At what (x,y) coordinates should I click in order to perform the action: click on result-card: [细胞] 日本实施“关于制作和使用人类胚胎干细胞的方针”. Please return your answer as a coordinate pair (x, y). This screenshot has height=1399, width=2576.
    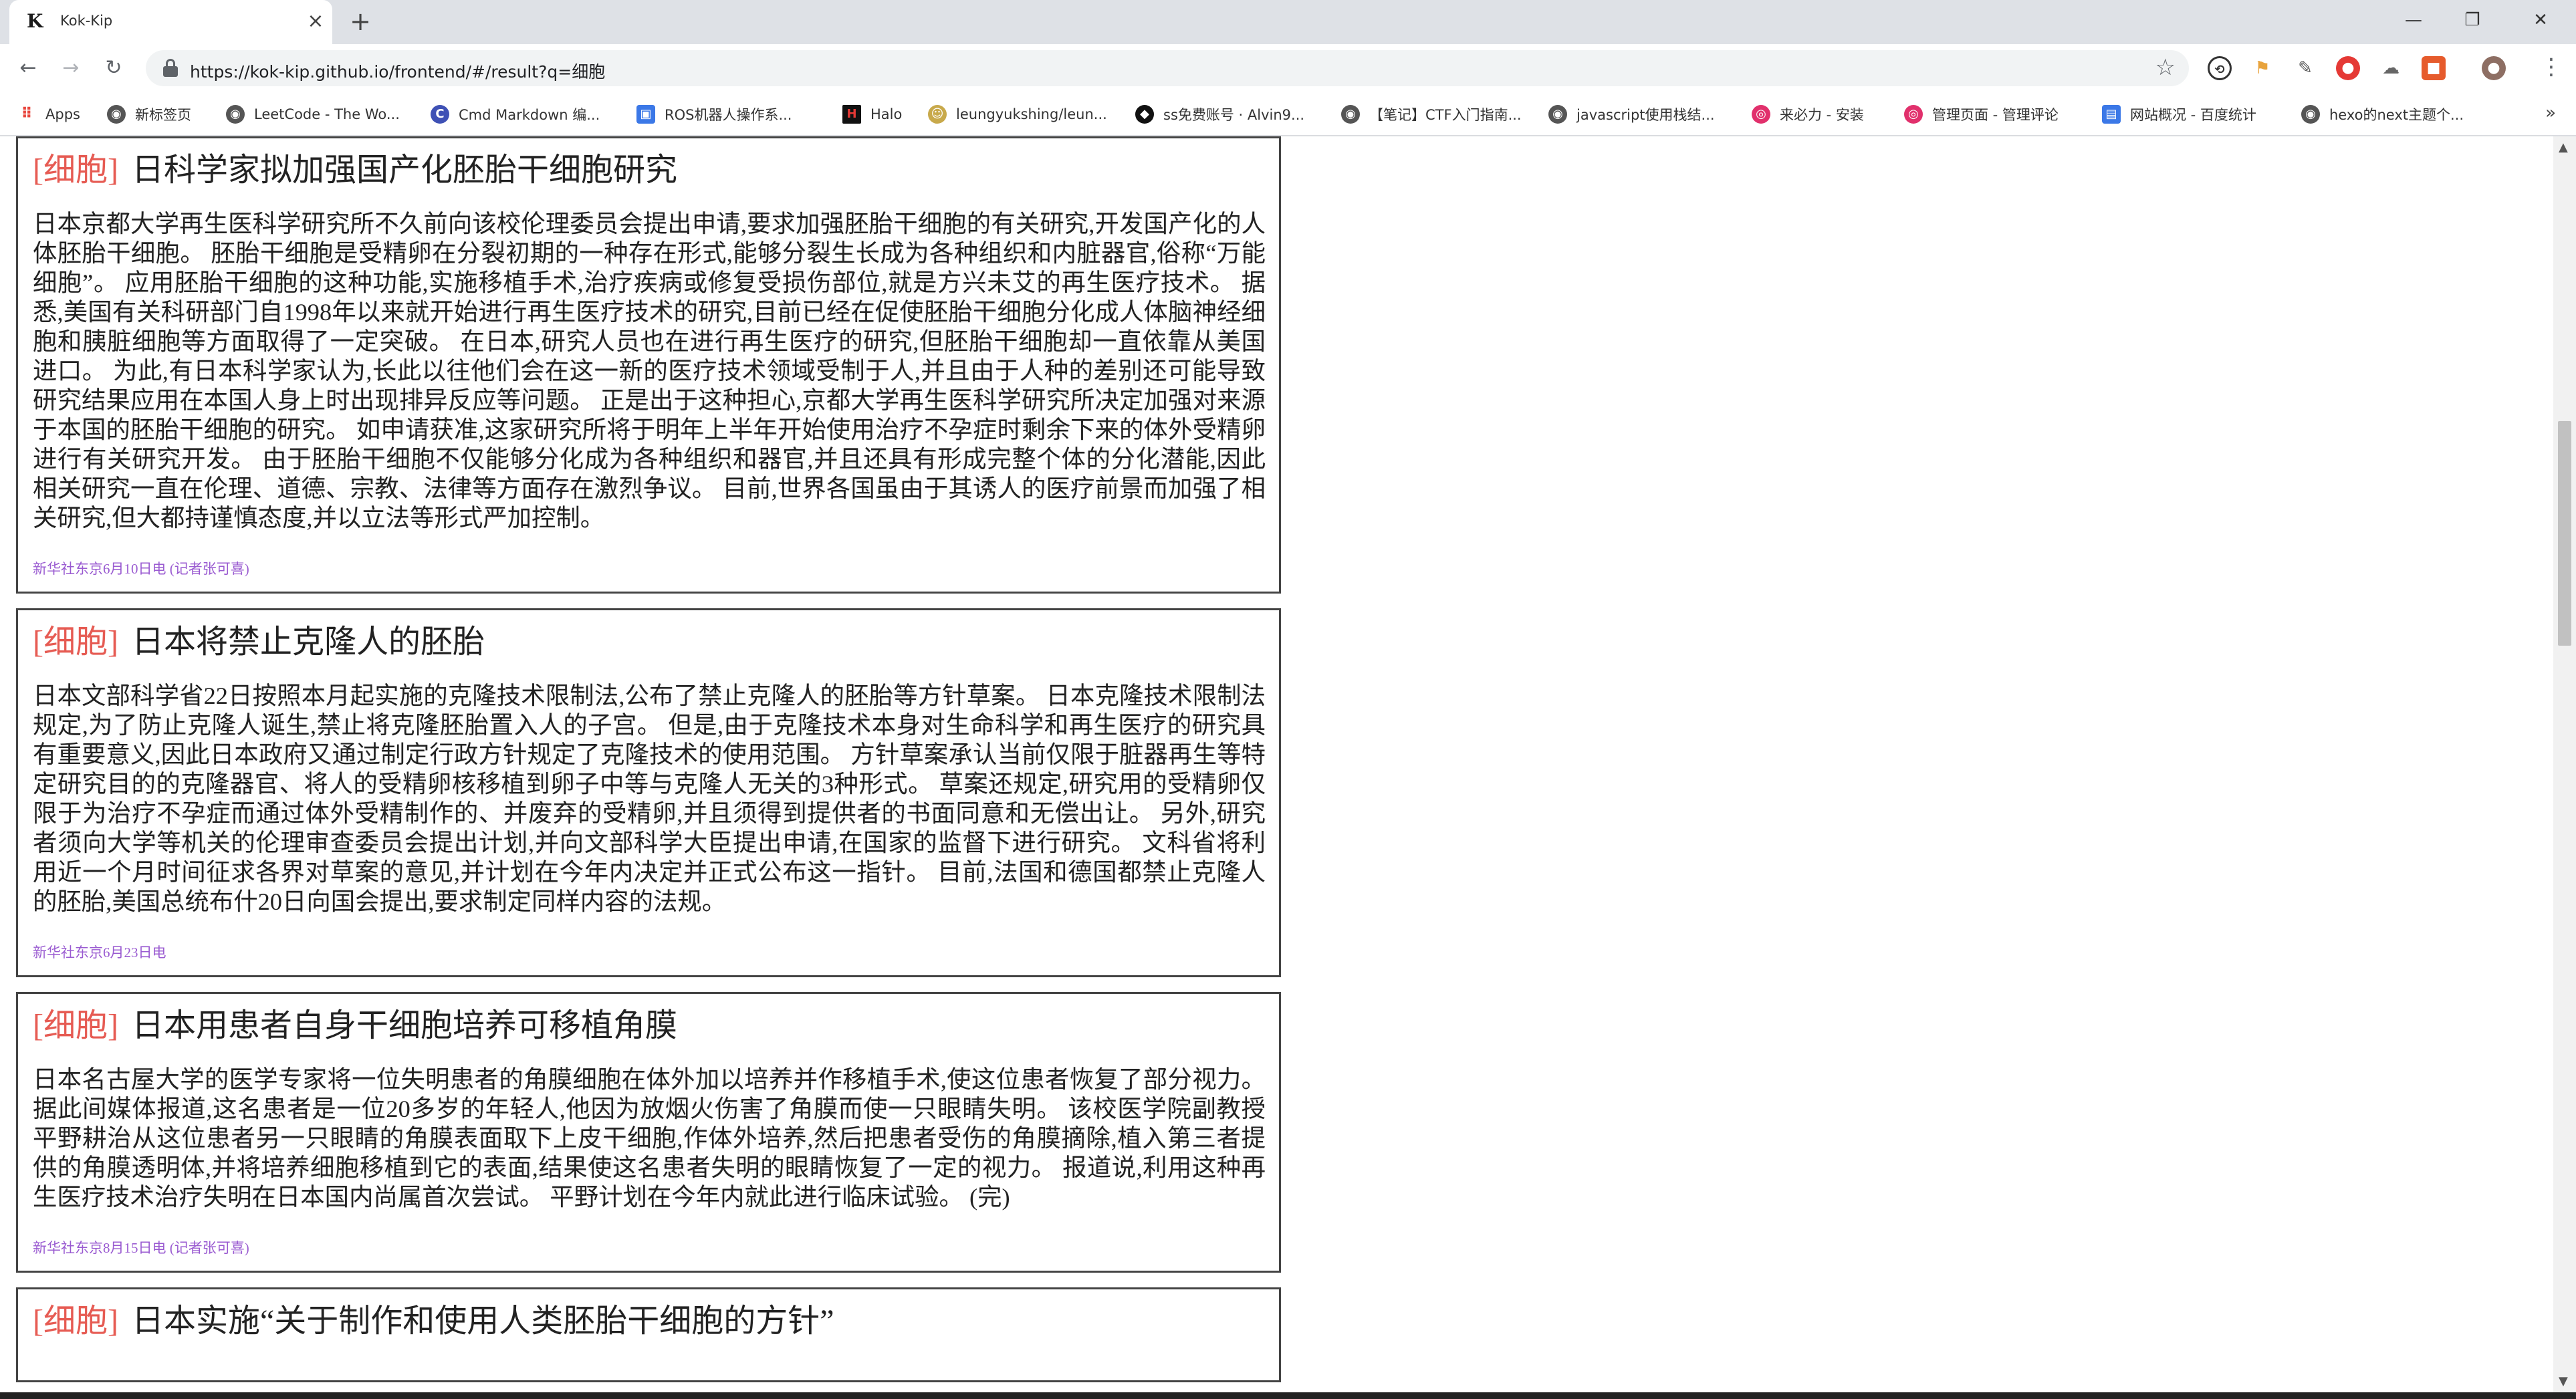
    Looking at the image, I should click on (648, 1334).